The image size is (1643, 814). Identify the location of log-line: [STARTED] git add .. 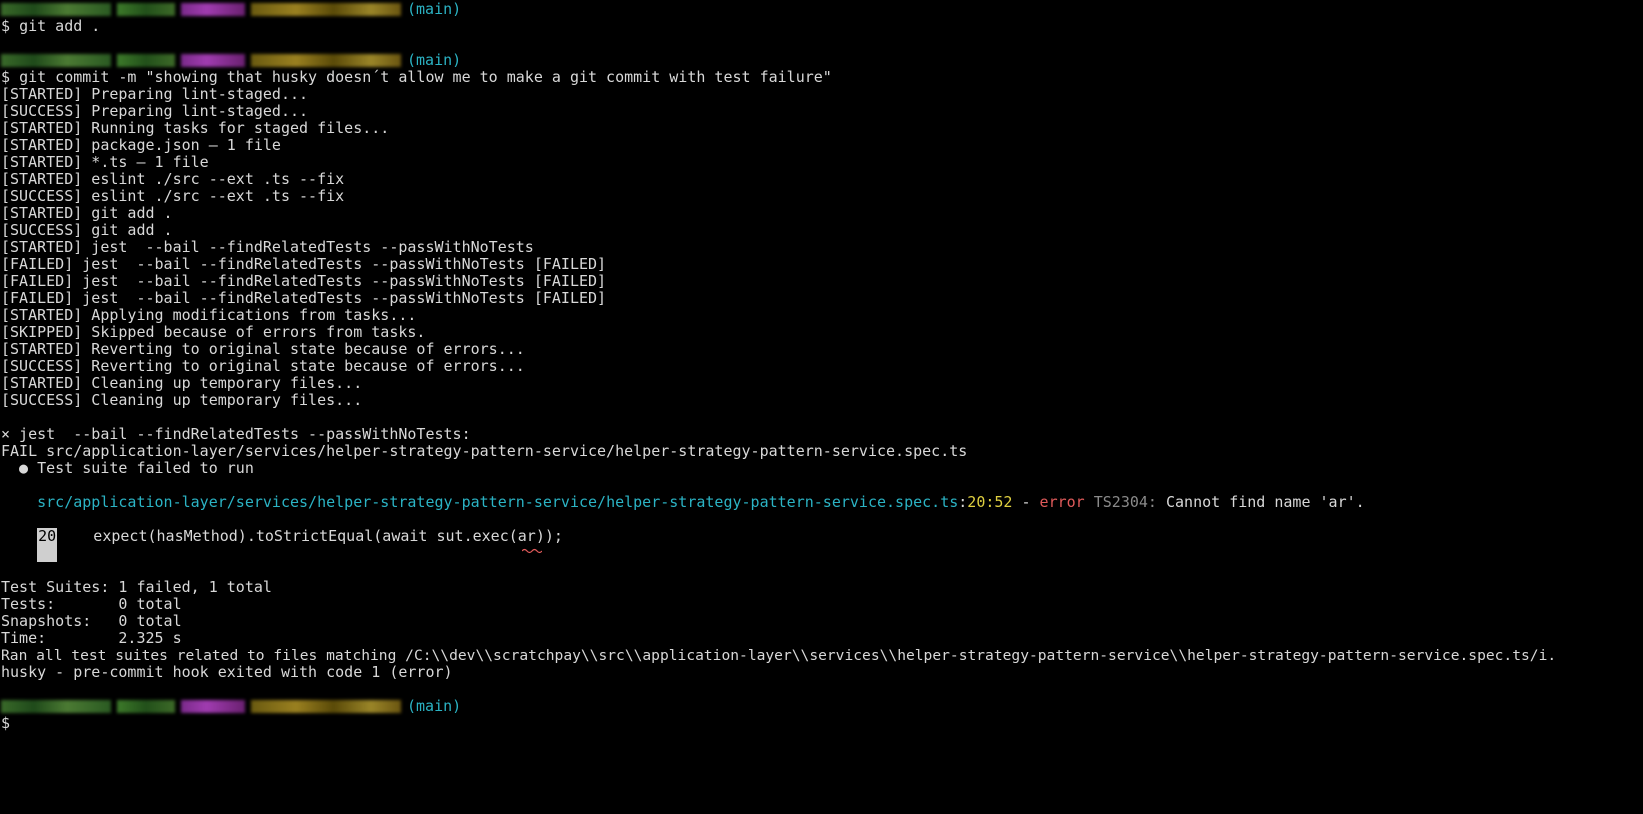
(87, 213).